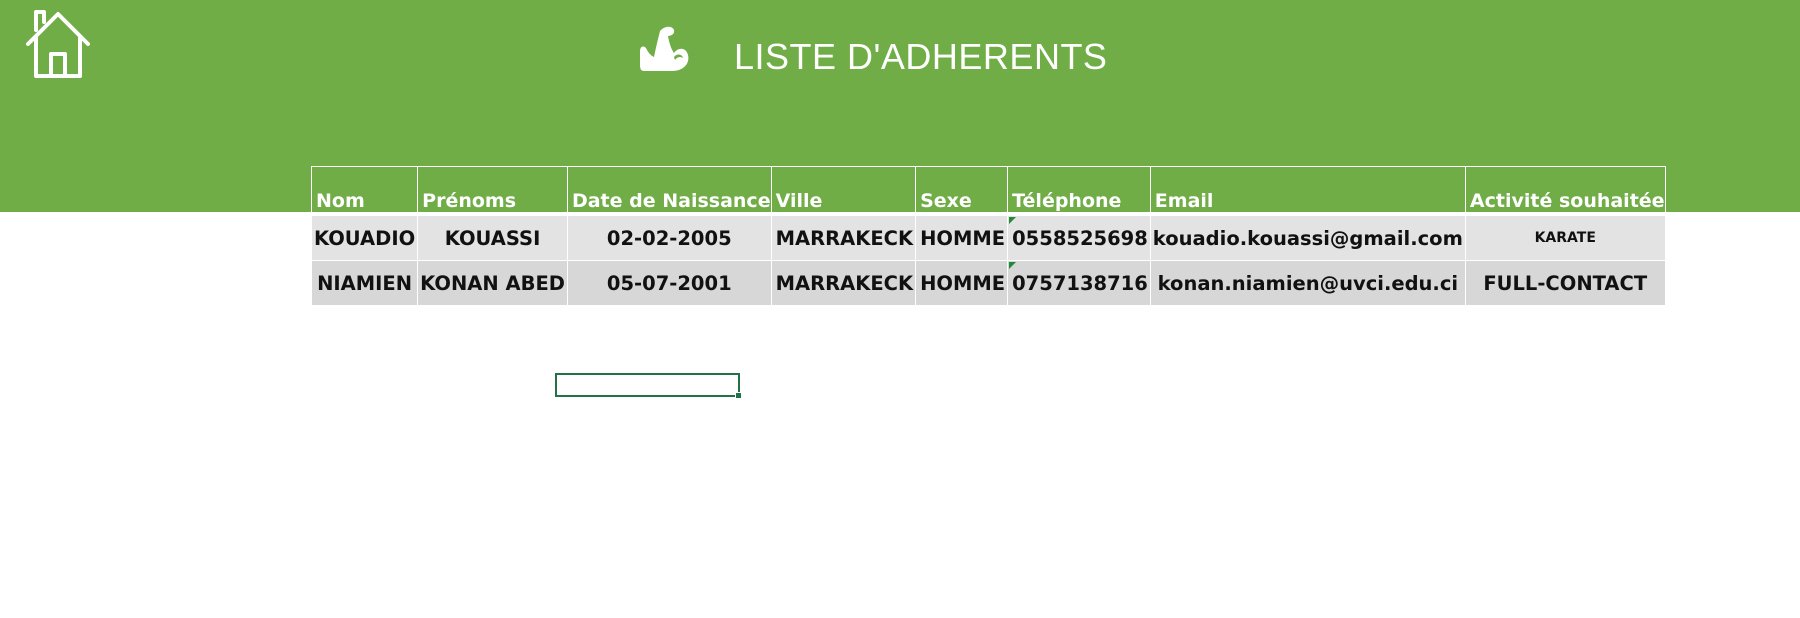 This screenshot has height=618, width=1800. I want to click on cell-date-naissance: 02-02-2005, so click(669, 238).